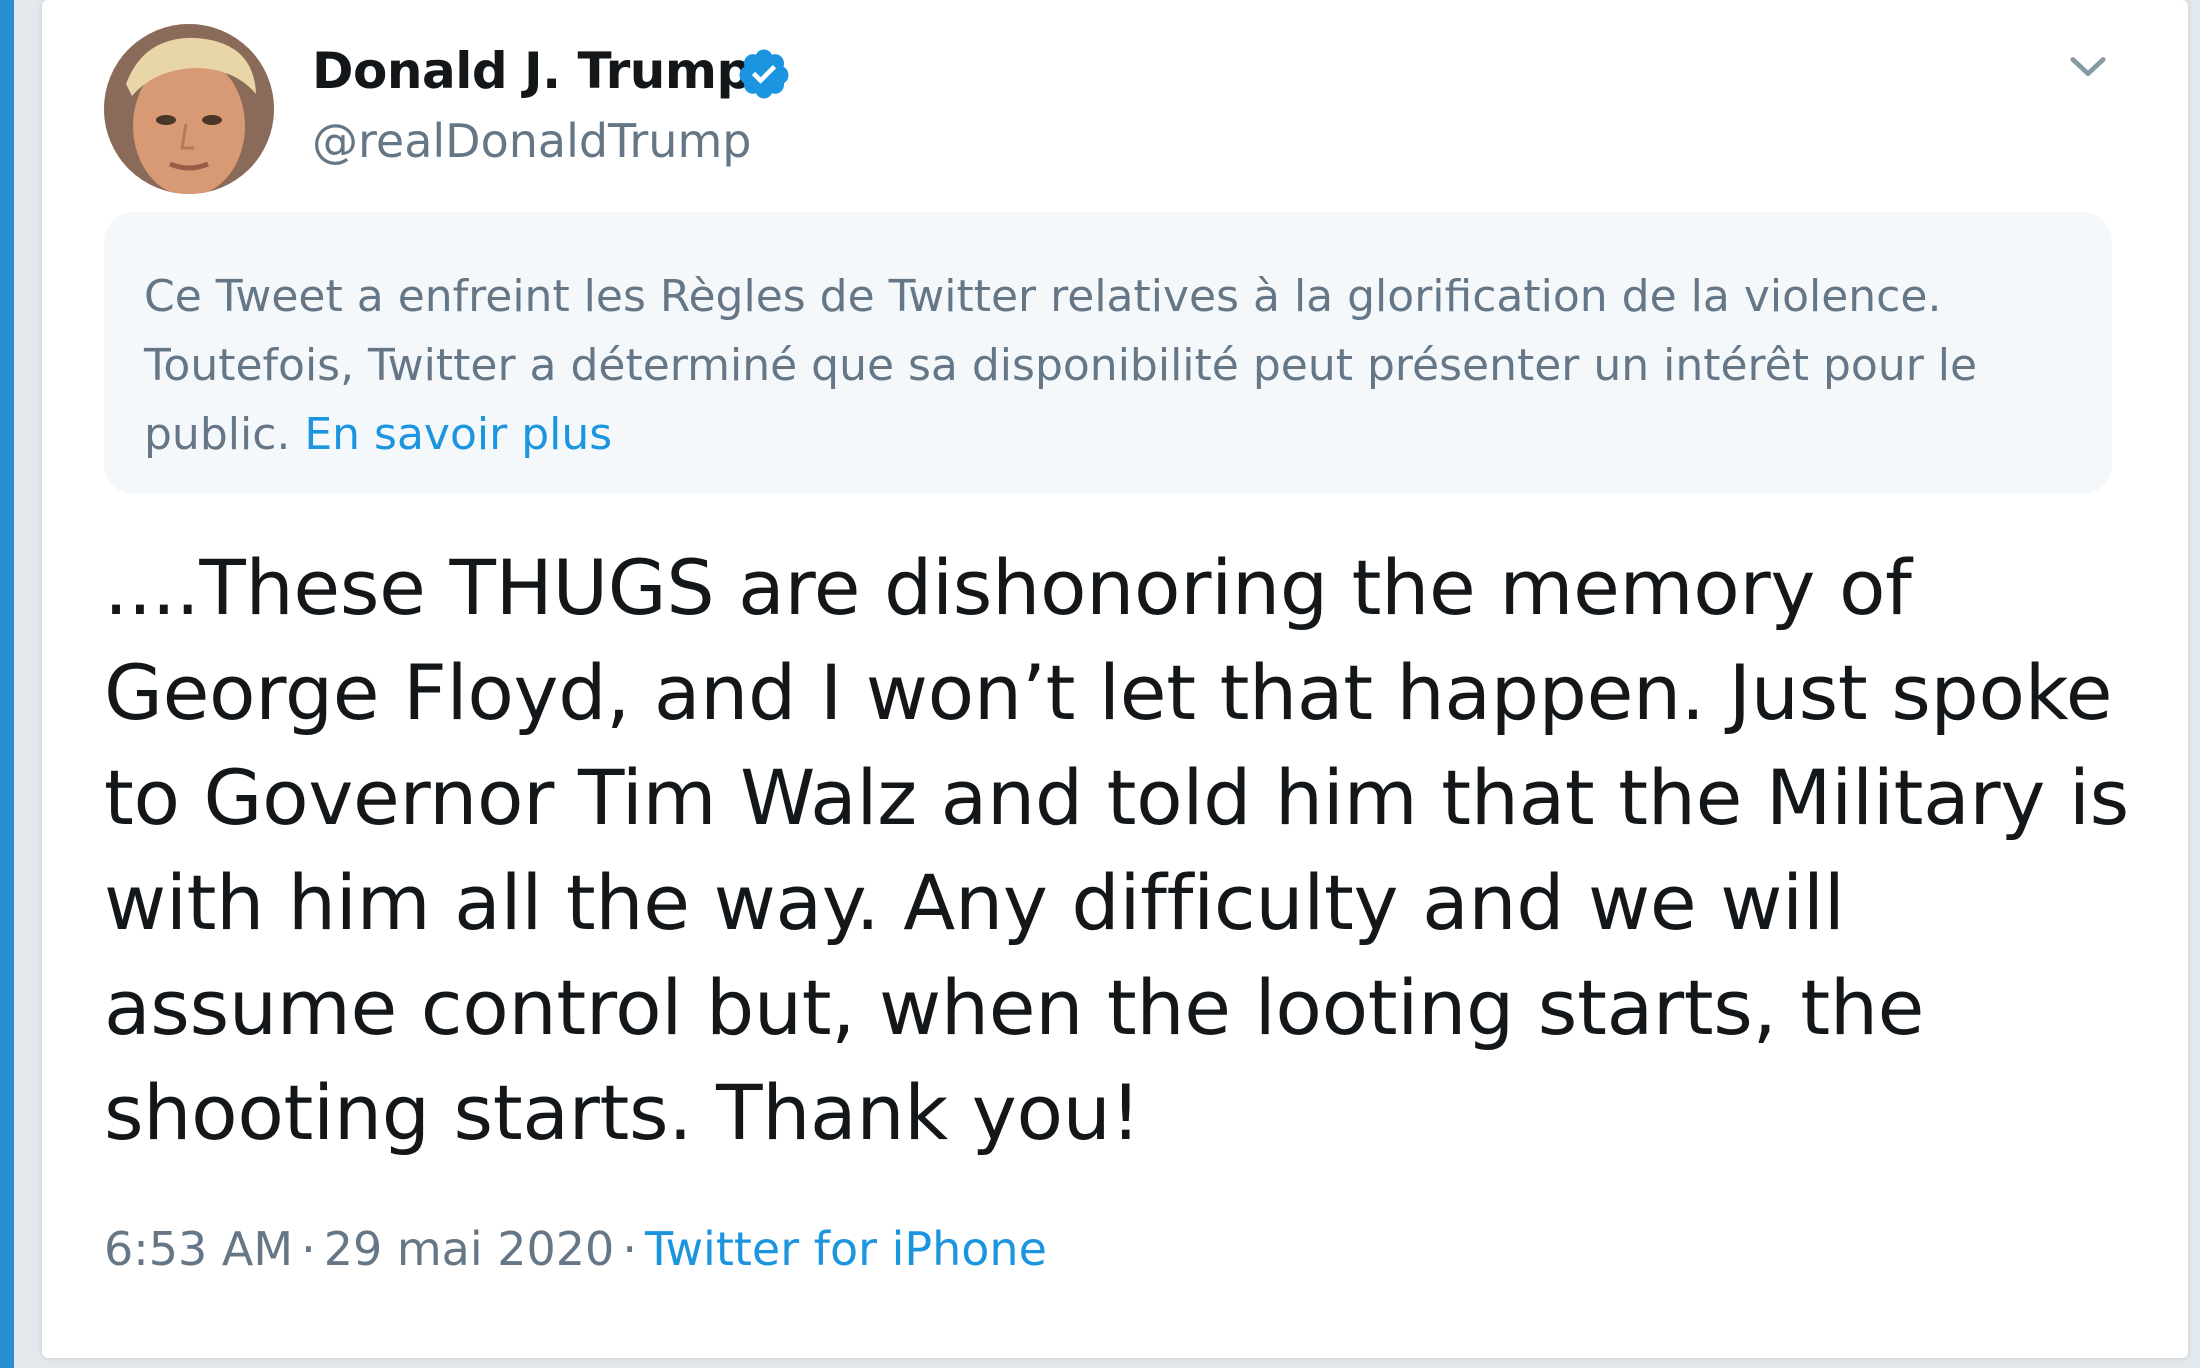 The image size is (2200, 1368). I want to click on background-edge, so click(7, 684).